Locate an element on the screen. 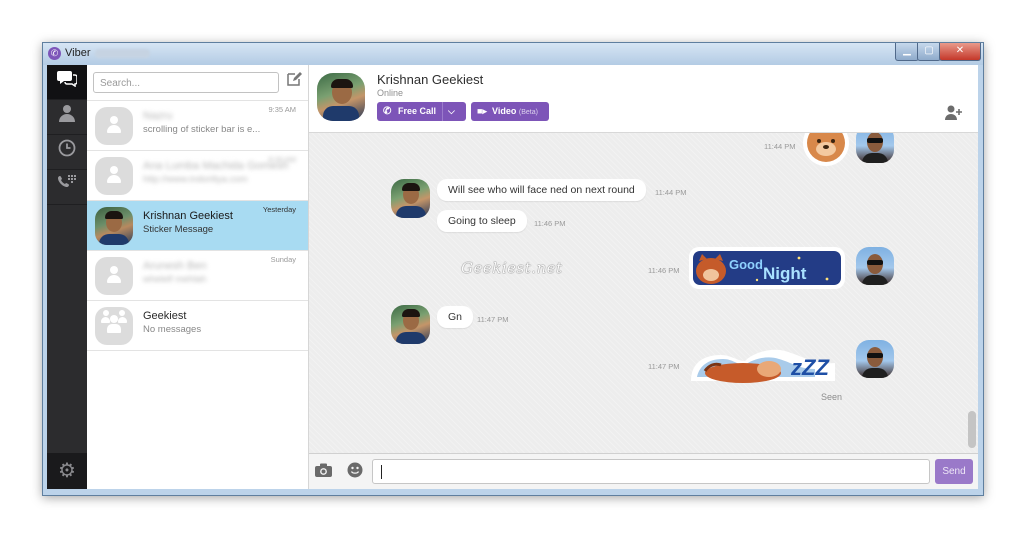  good-night-sticker: Good Night is located at coordinates (767, 270).